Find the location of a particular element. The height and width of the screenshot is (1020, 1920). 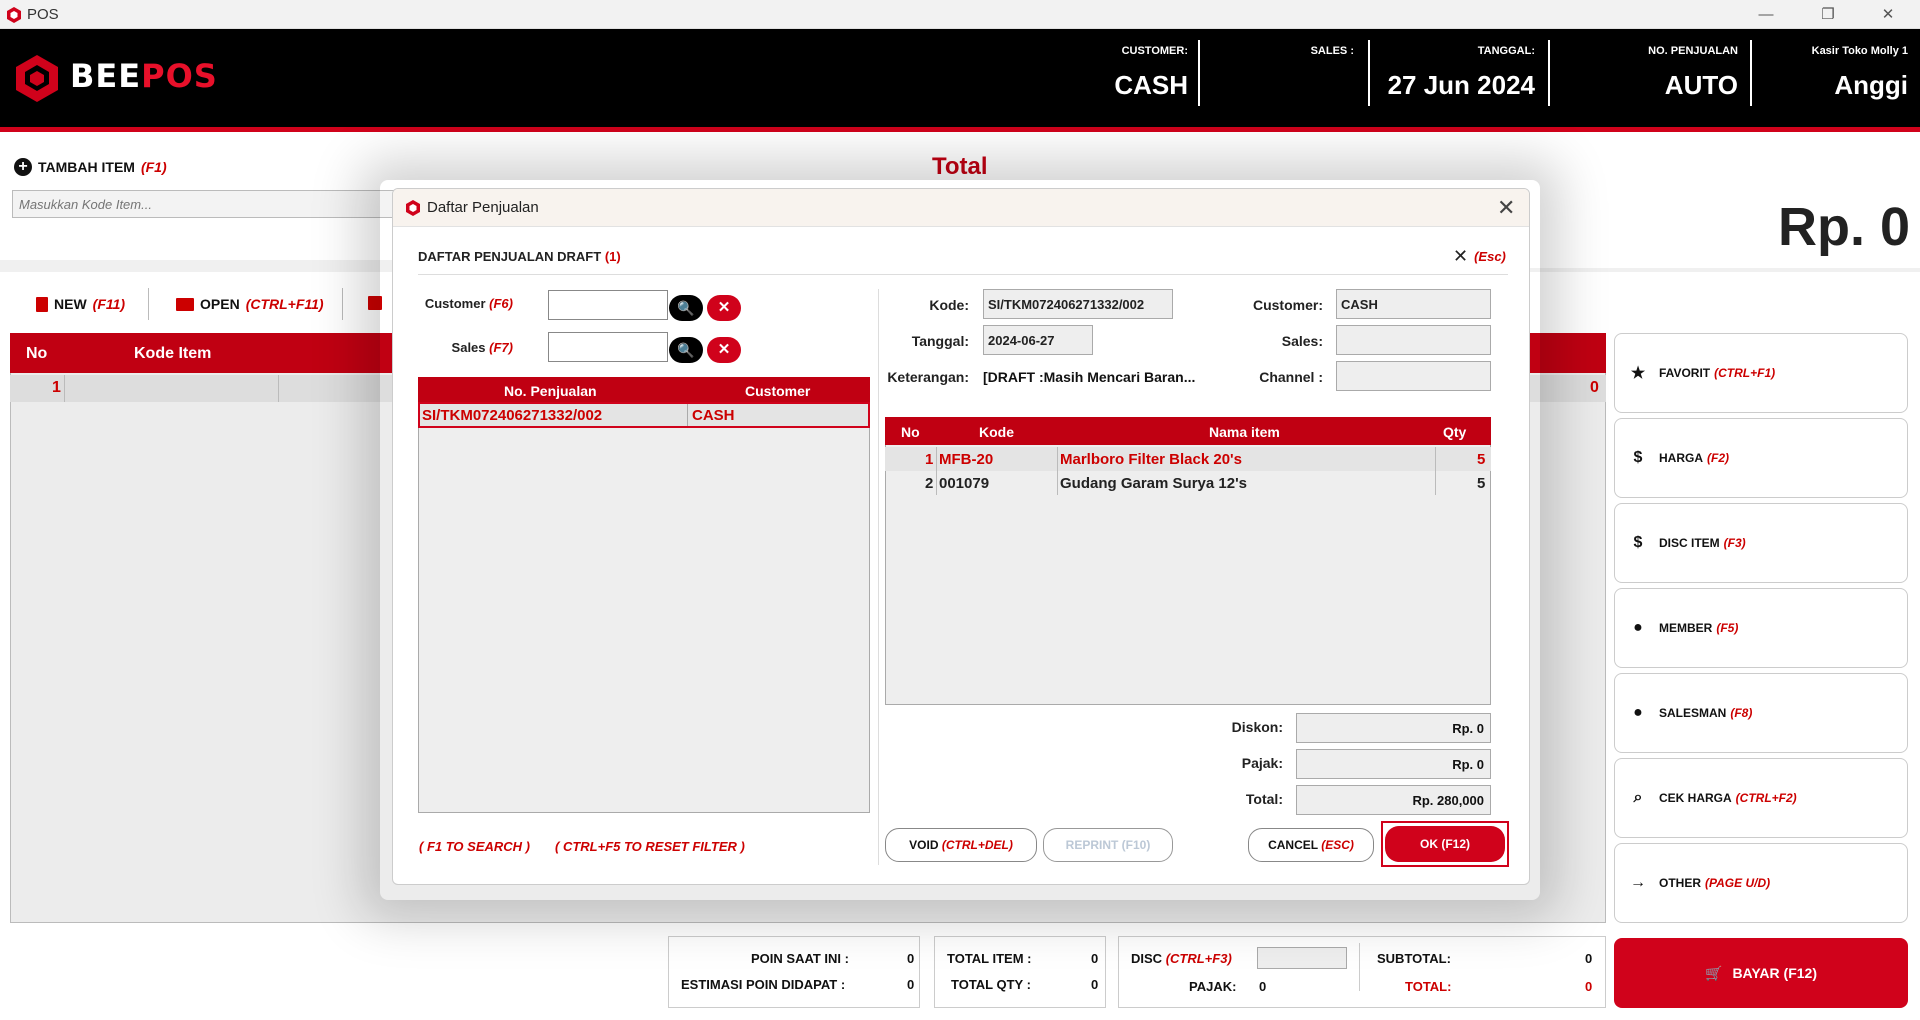

close-icon: ✕ is located at coordinates (1506, 208).